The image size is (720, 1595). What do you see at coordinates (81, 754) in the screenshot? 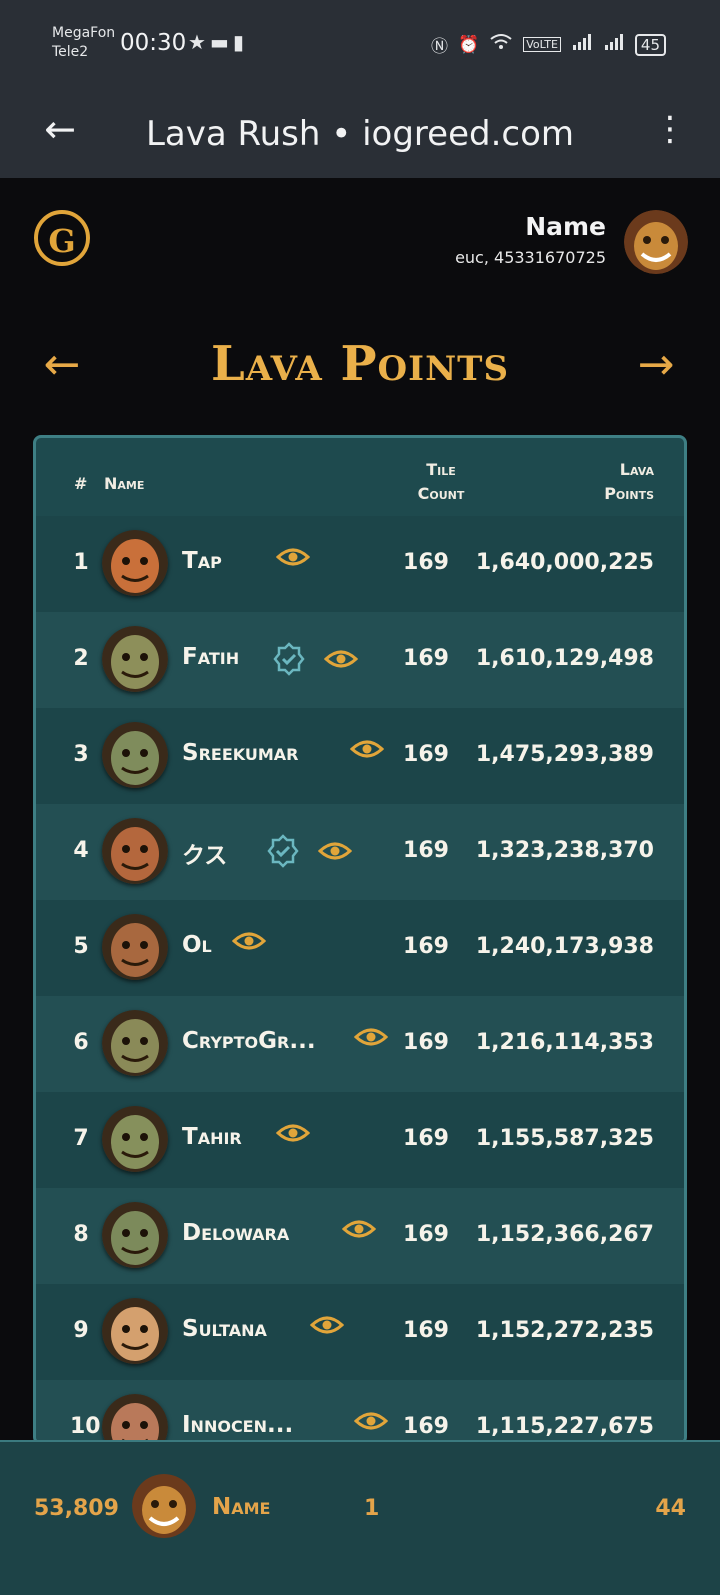
I see `row-rank: 3` at bounding box center [81, 754].